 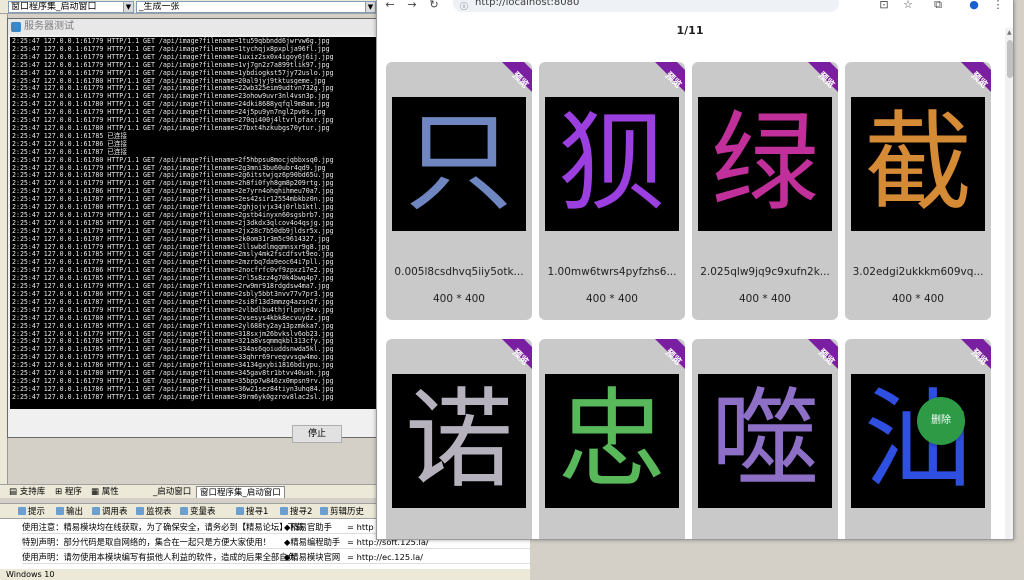 What do you see at coordinates (385, 557) in the screenshot?
I see `notice-link: = http://ec.125.la/` at bounding box center [385, 557].